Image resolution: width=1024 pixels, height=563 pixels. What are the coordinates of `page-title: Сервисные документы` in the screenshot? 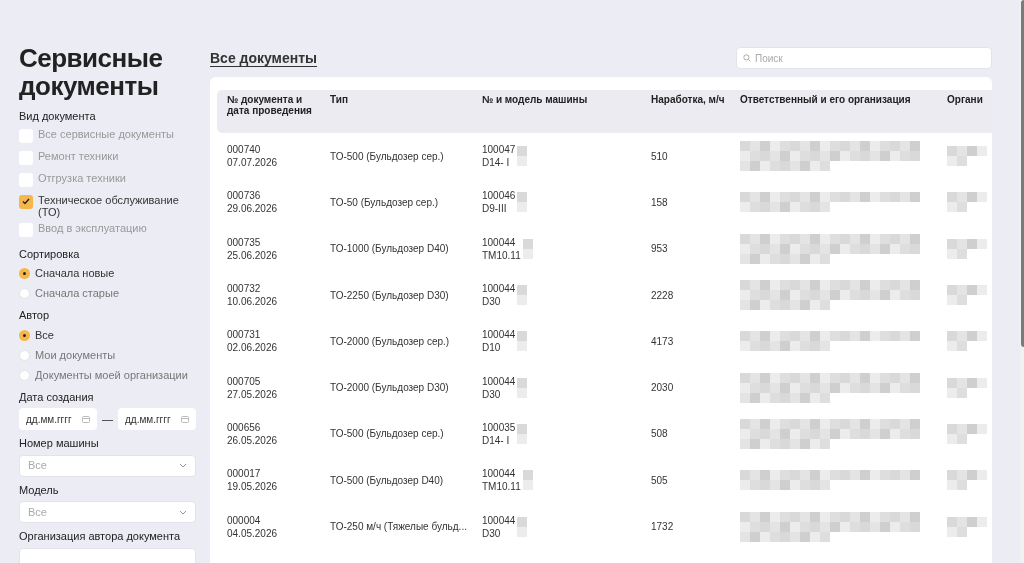 It's located at (91, 72).